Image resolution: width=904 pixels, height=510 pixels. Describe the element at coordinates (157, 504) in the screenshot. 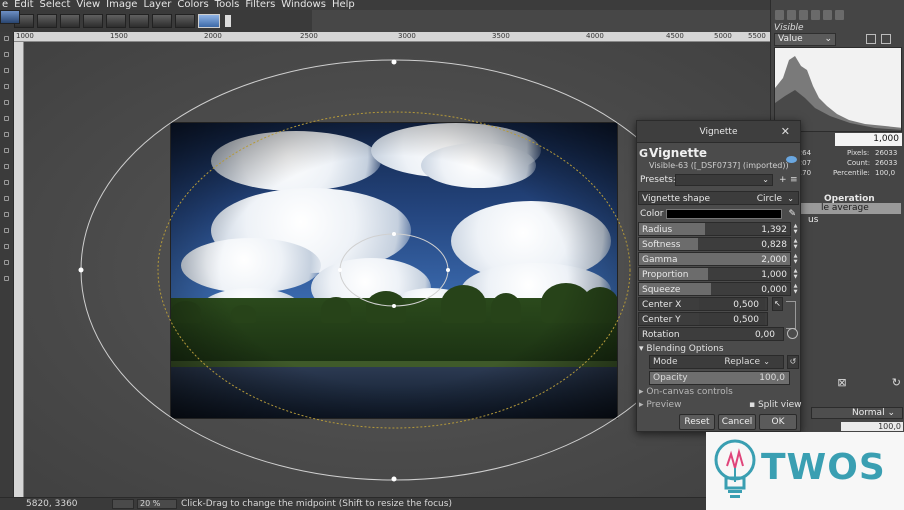

I see `zoom-selector: 20 %` at that location.